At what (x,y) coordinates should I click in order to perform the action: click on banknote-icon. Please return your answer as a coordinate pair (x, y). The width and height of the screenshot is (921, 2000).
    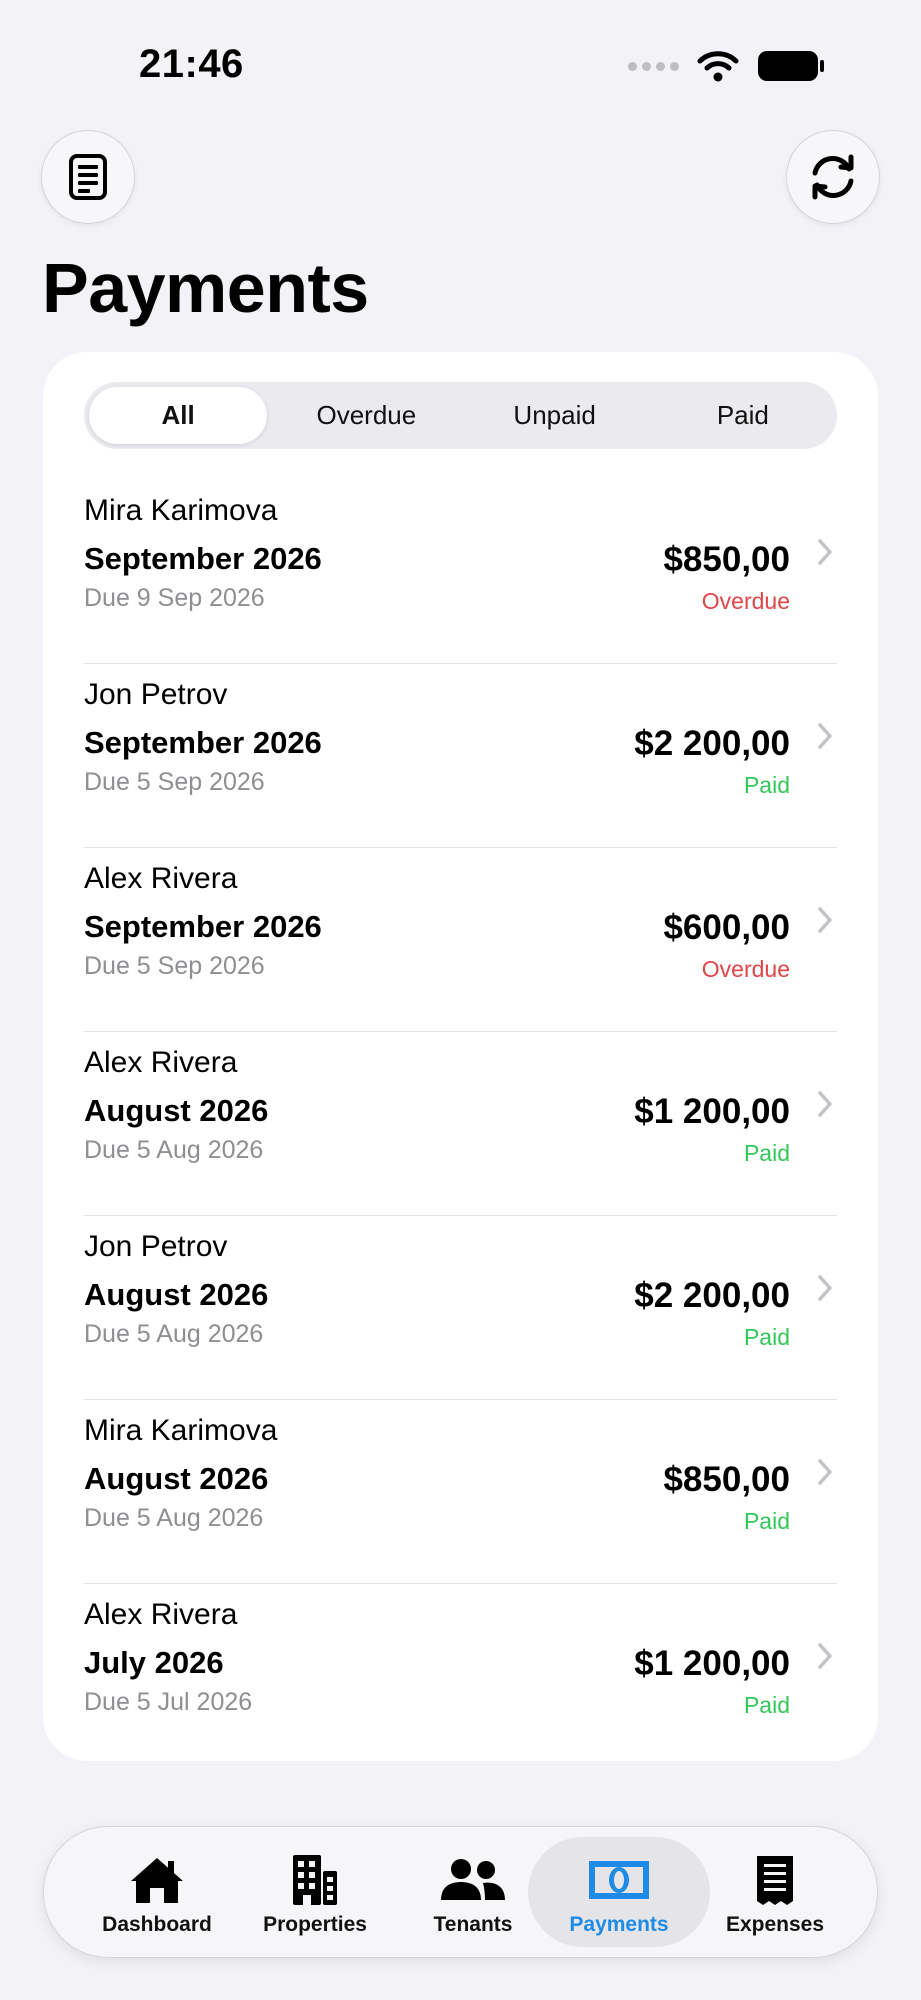
    Looking at the image, I should click on (619, 1880).